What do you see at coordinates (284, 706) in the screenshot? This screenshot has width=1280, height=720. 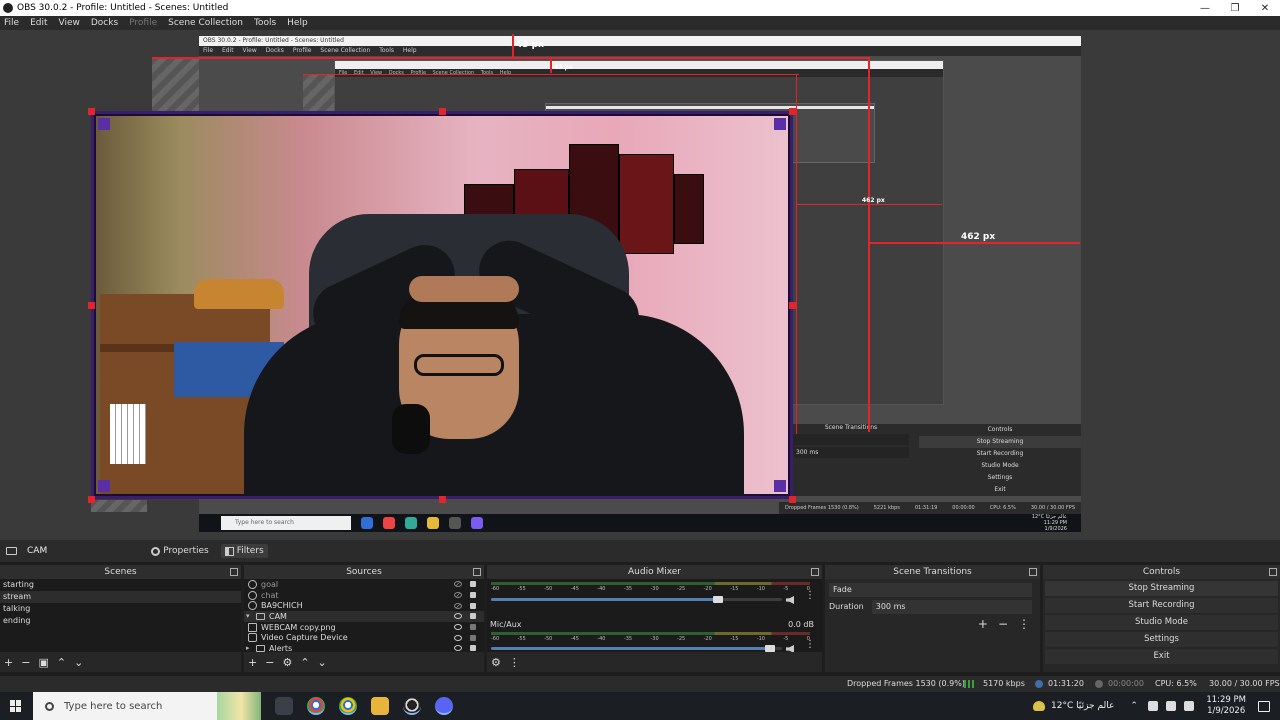 I see `task-view-icon` at bounding box center [284, 706].